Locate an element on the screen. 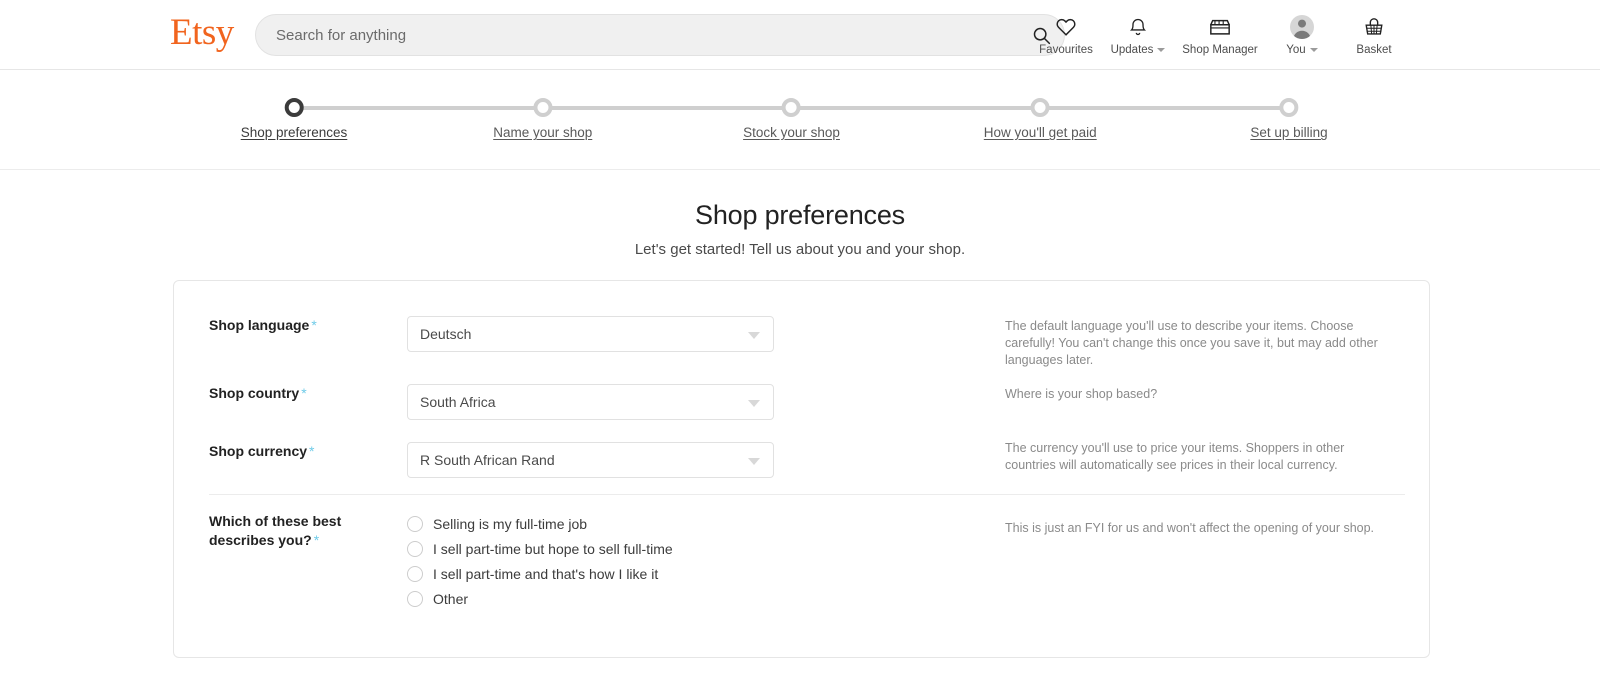 This screenshot has width=1600, height=693. nav-you: You is located at coordinates (1302, 33).